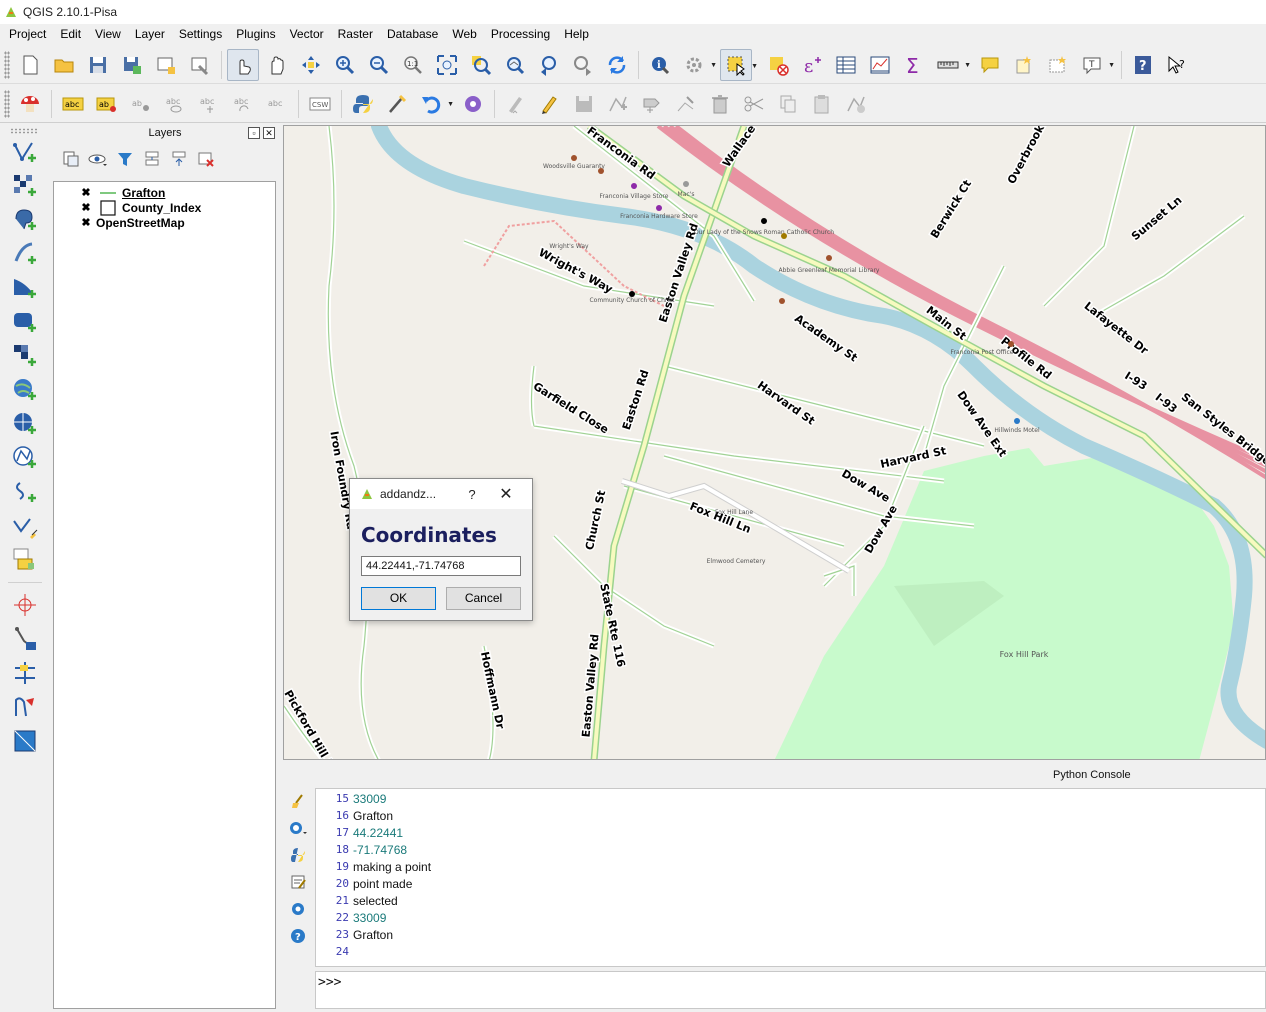  Describe the element at coordinates (243, 104) in the screenshot. I see `rotate-label-button: abc` at that location.